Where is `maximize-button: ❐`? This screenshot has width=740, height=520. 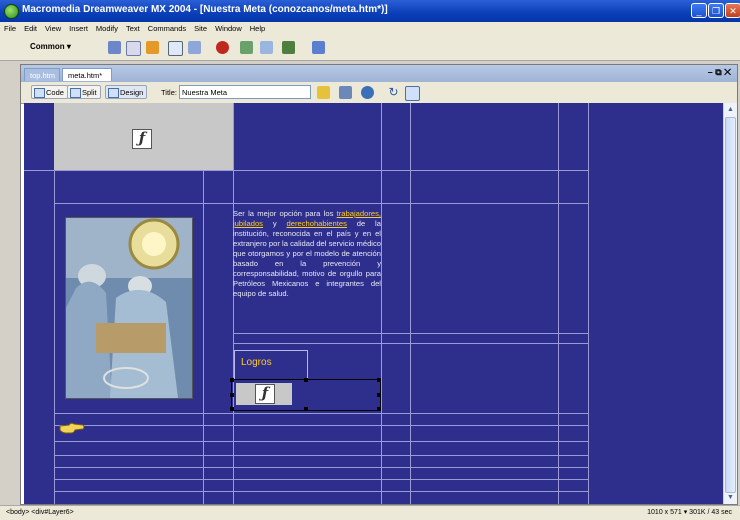
maximize-button: ❐ is located at coordinates (716, 10).